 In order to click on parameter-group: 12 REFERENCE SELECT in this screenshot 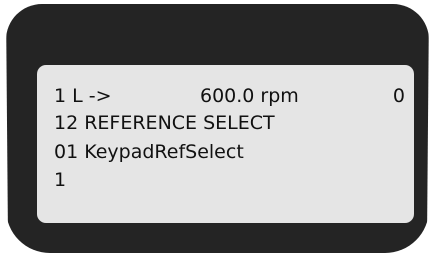, I will do `click(164, 123)`.